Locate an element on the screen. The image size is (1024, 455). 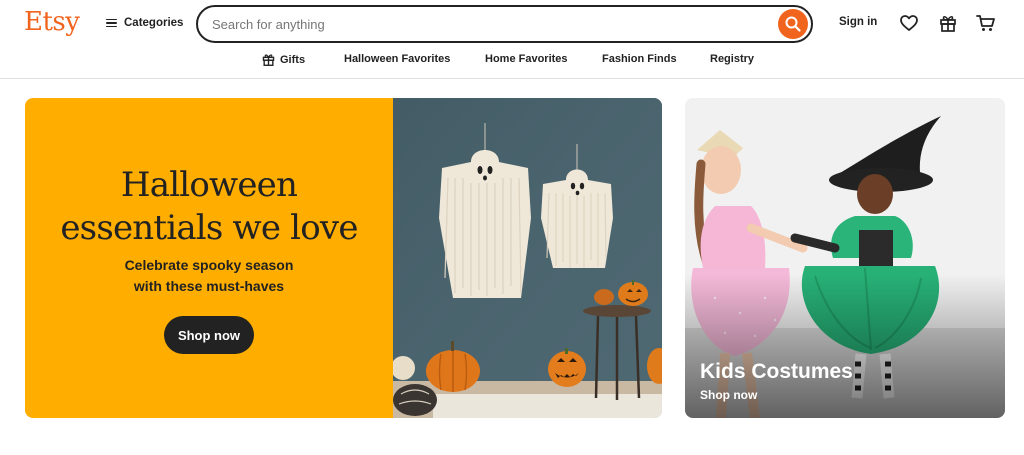
search-input is located at coordinates (482, 24).